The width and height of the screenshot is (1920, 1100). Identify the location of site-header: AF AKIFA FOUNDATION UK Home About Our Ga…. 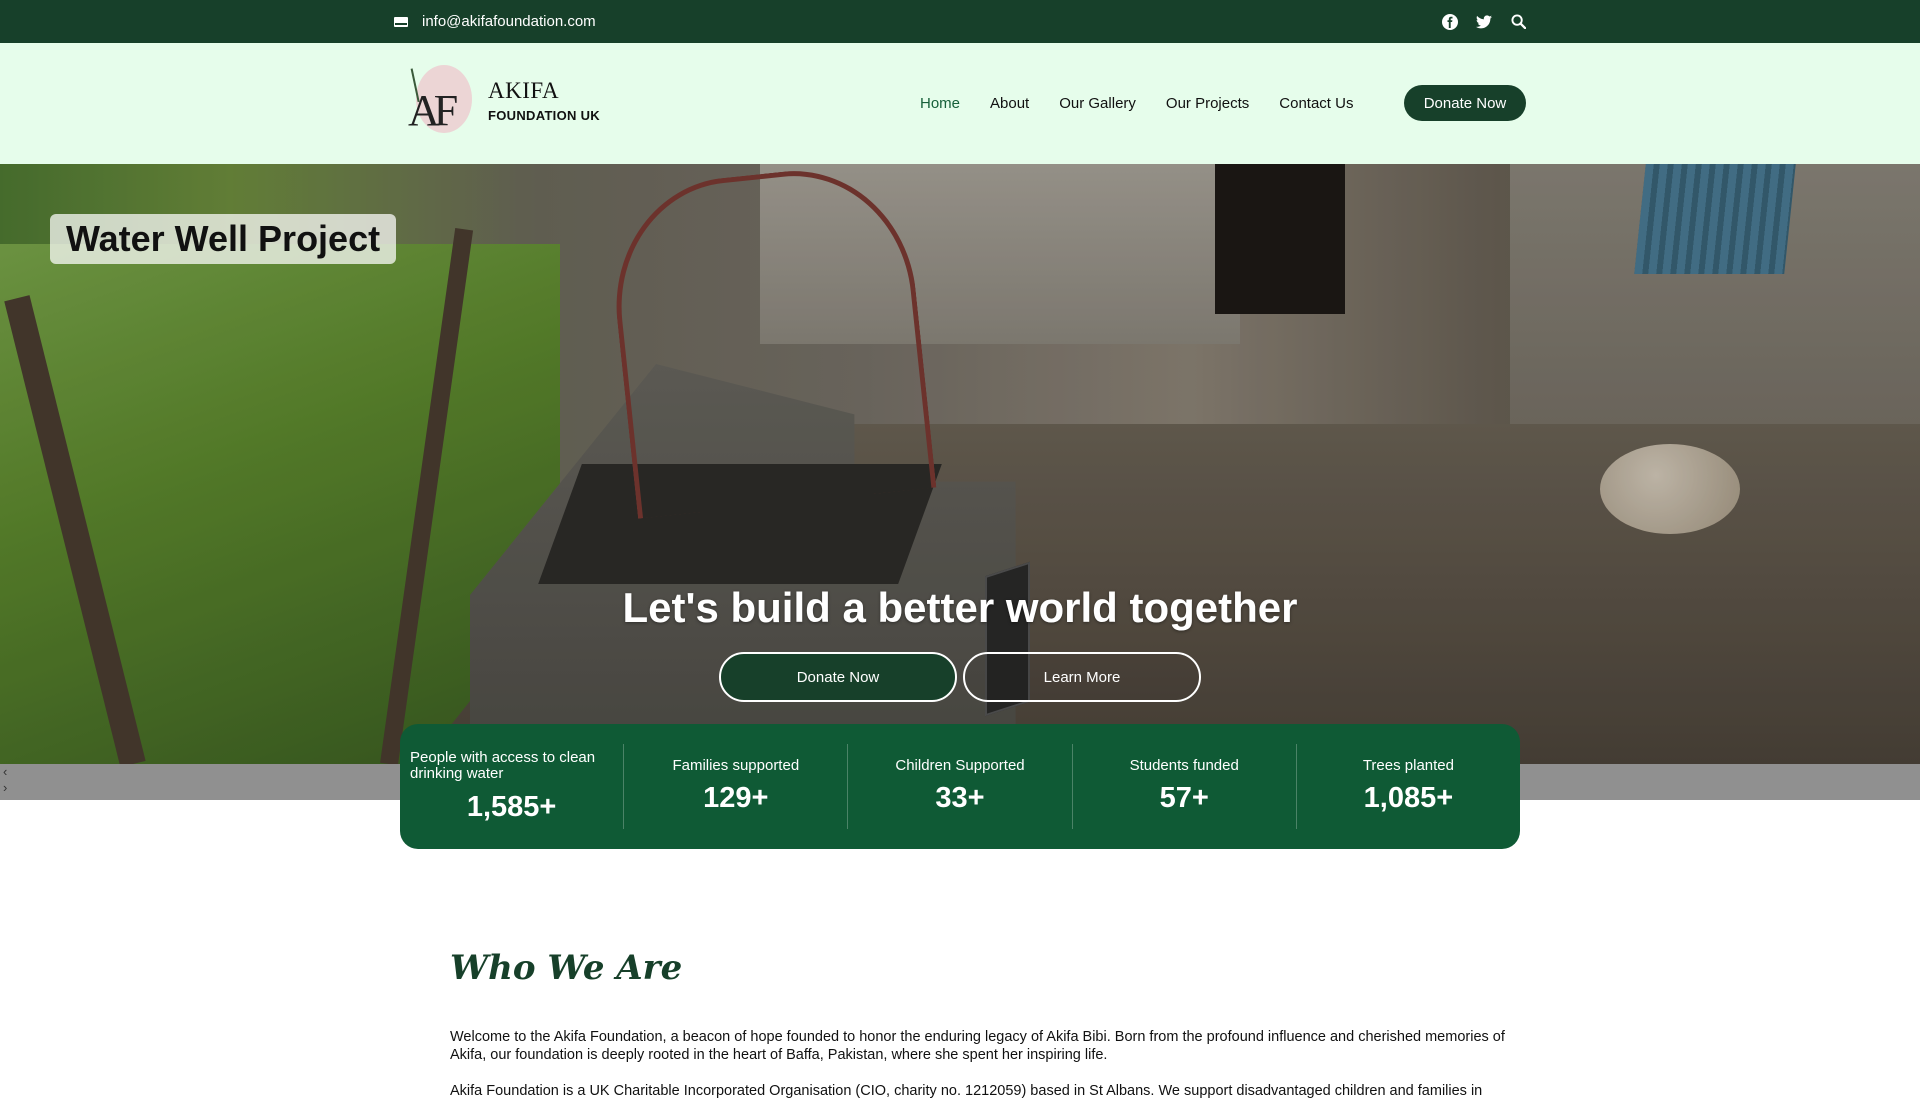
(960, 103).